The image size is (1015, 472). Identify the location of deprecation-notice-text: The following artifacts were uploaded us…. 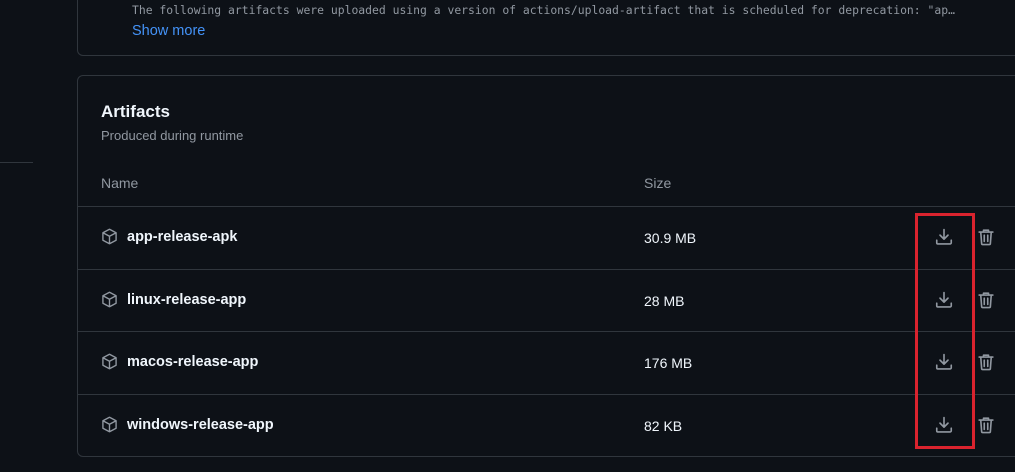
(543, 10).